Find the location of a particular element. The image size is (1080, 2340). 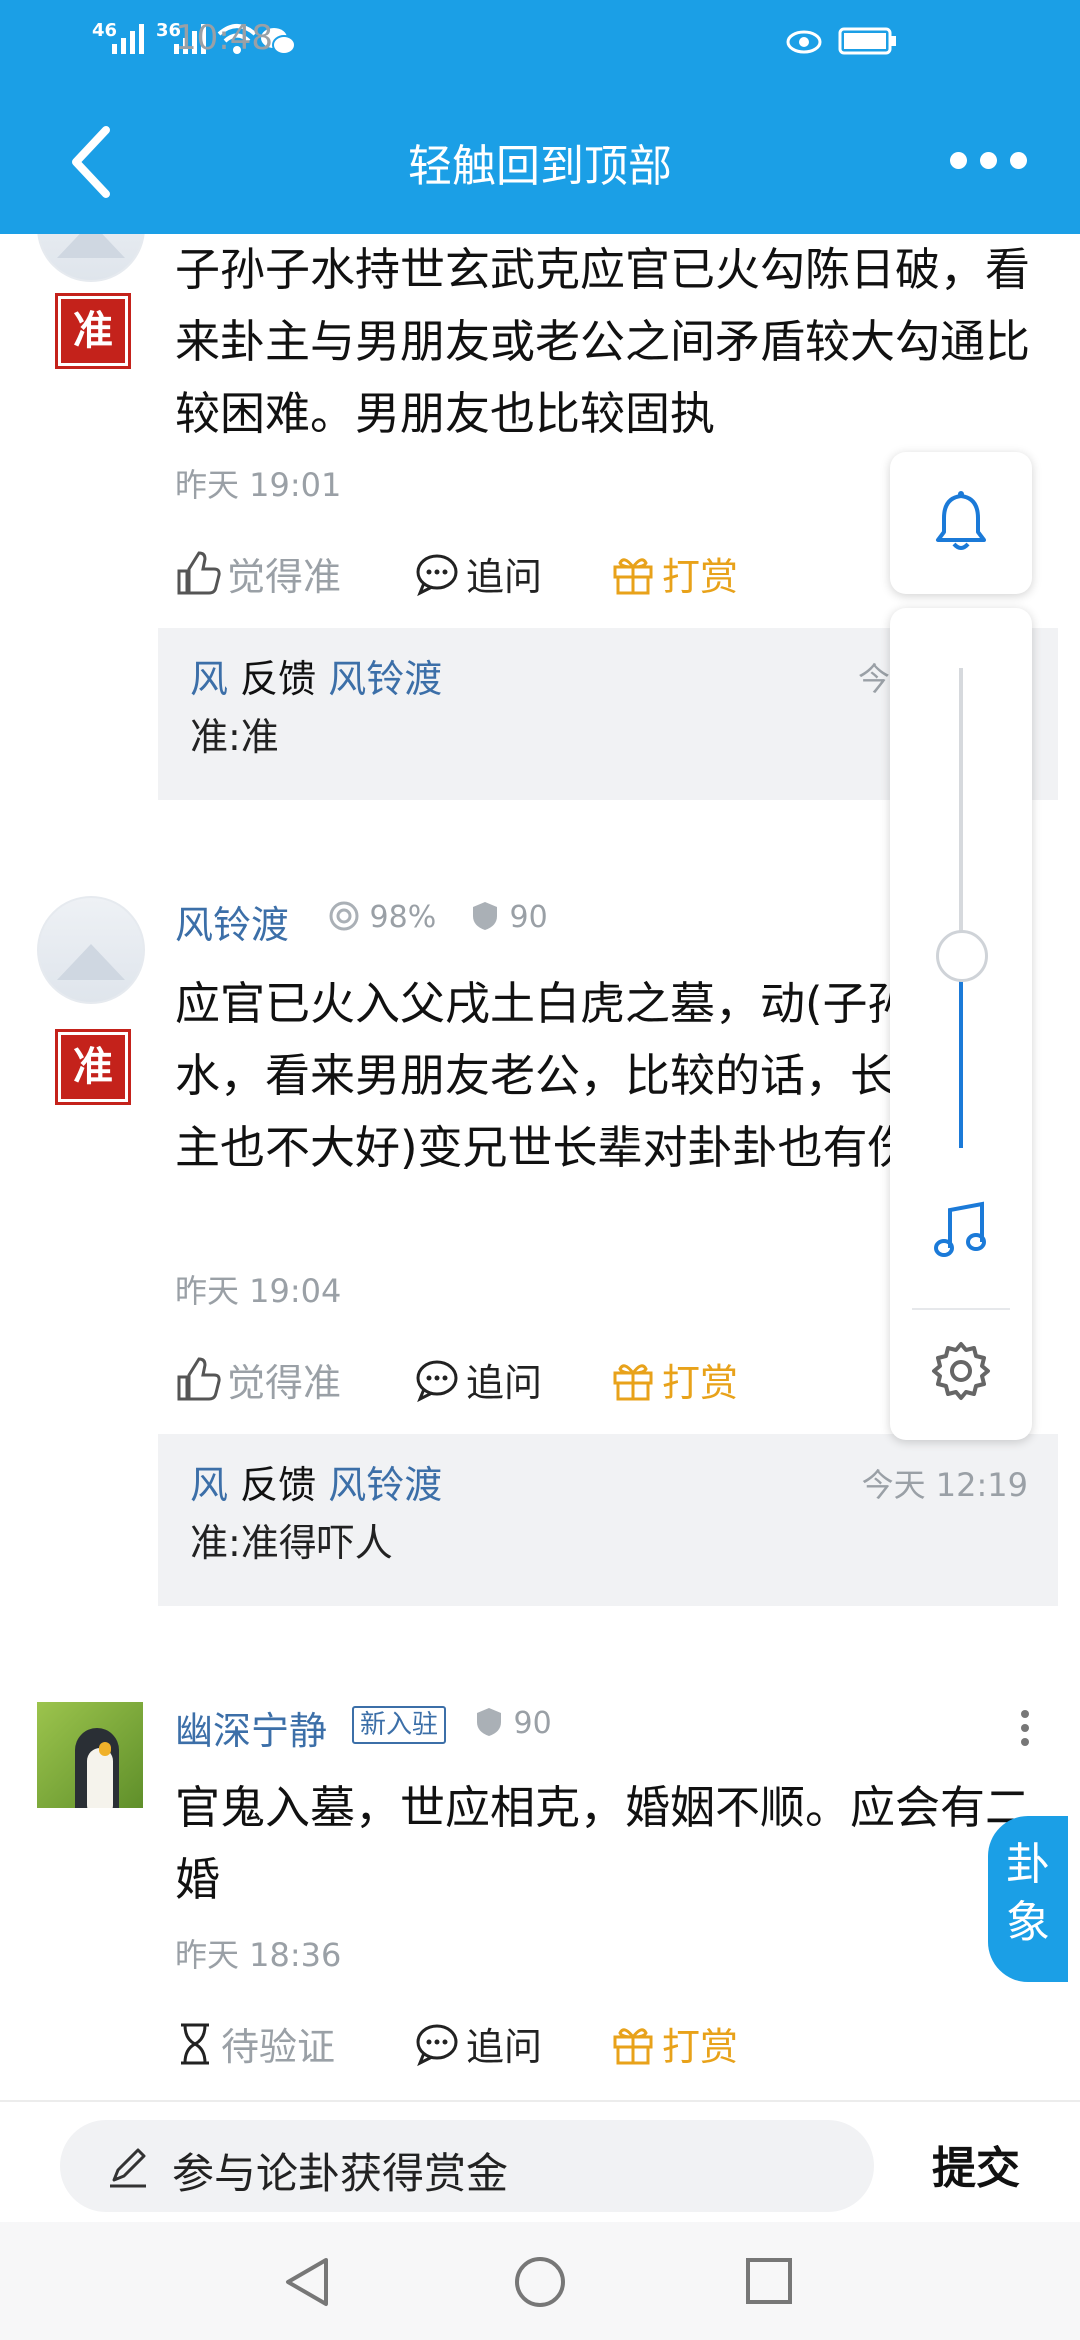

nav-home-icon is located at coordinates (540, 2282).